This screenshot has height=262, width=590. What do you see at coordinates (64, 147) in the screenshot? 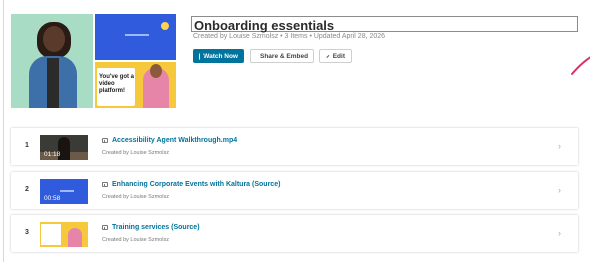
I see `entry-thumbnail: 01:18` at bounding box center [64, 147].